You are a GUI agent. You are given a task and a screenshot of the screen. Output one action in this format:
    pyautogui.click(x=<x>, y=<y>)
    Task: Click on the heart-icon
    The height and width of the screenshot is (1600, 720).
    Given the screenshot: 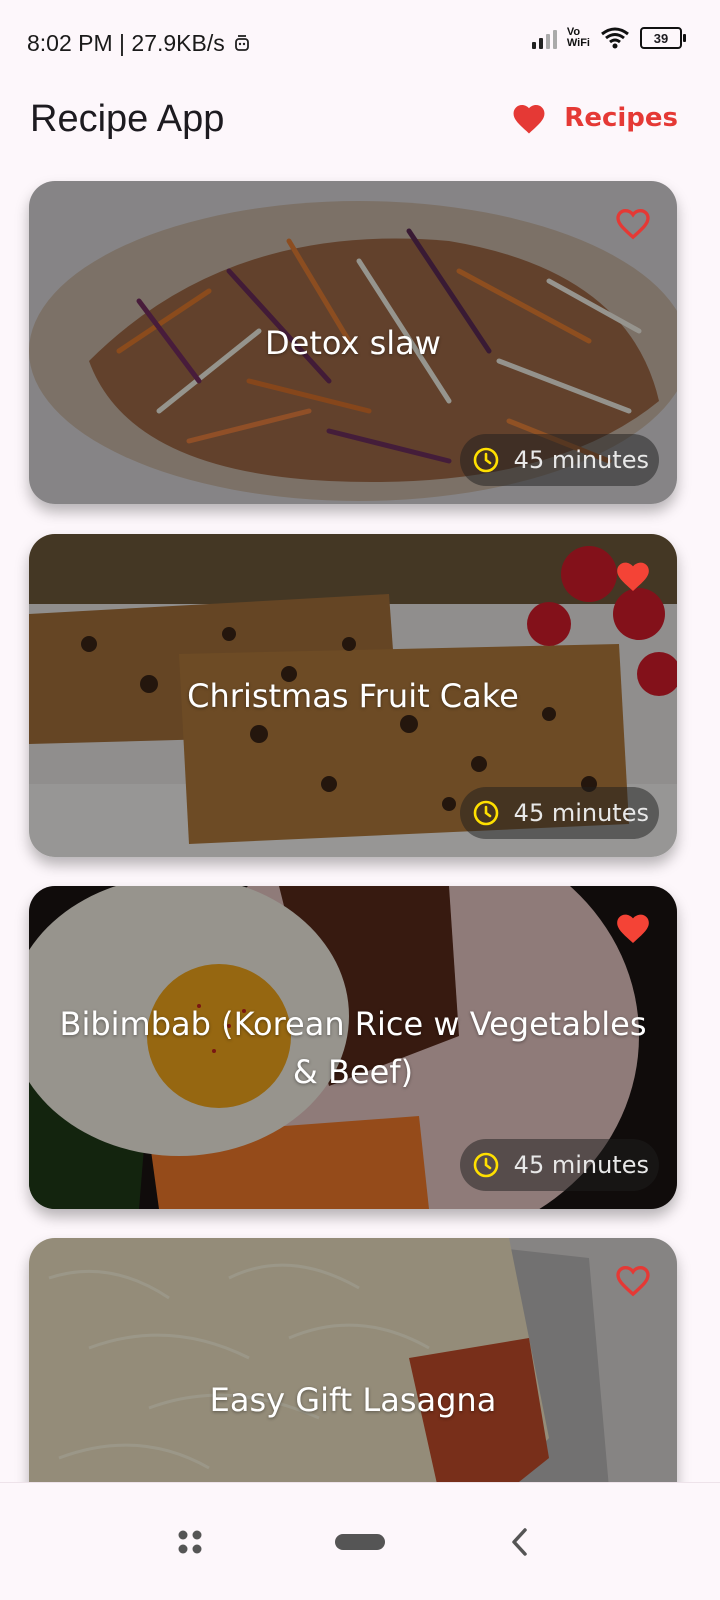 What is the action you would take?
    pyautogui.click(x=529, y=119)
    